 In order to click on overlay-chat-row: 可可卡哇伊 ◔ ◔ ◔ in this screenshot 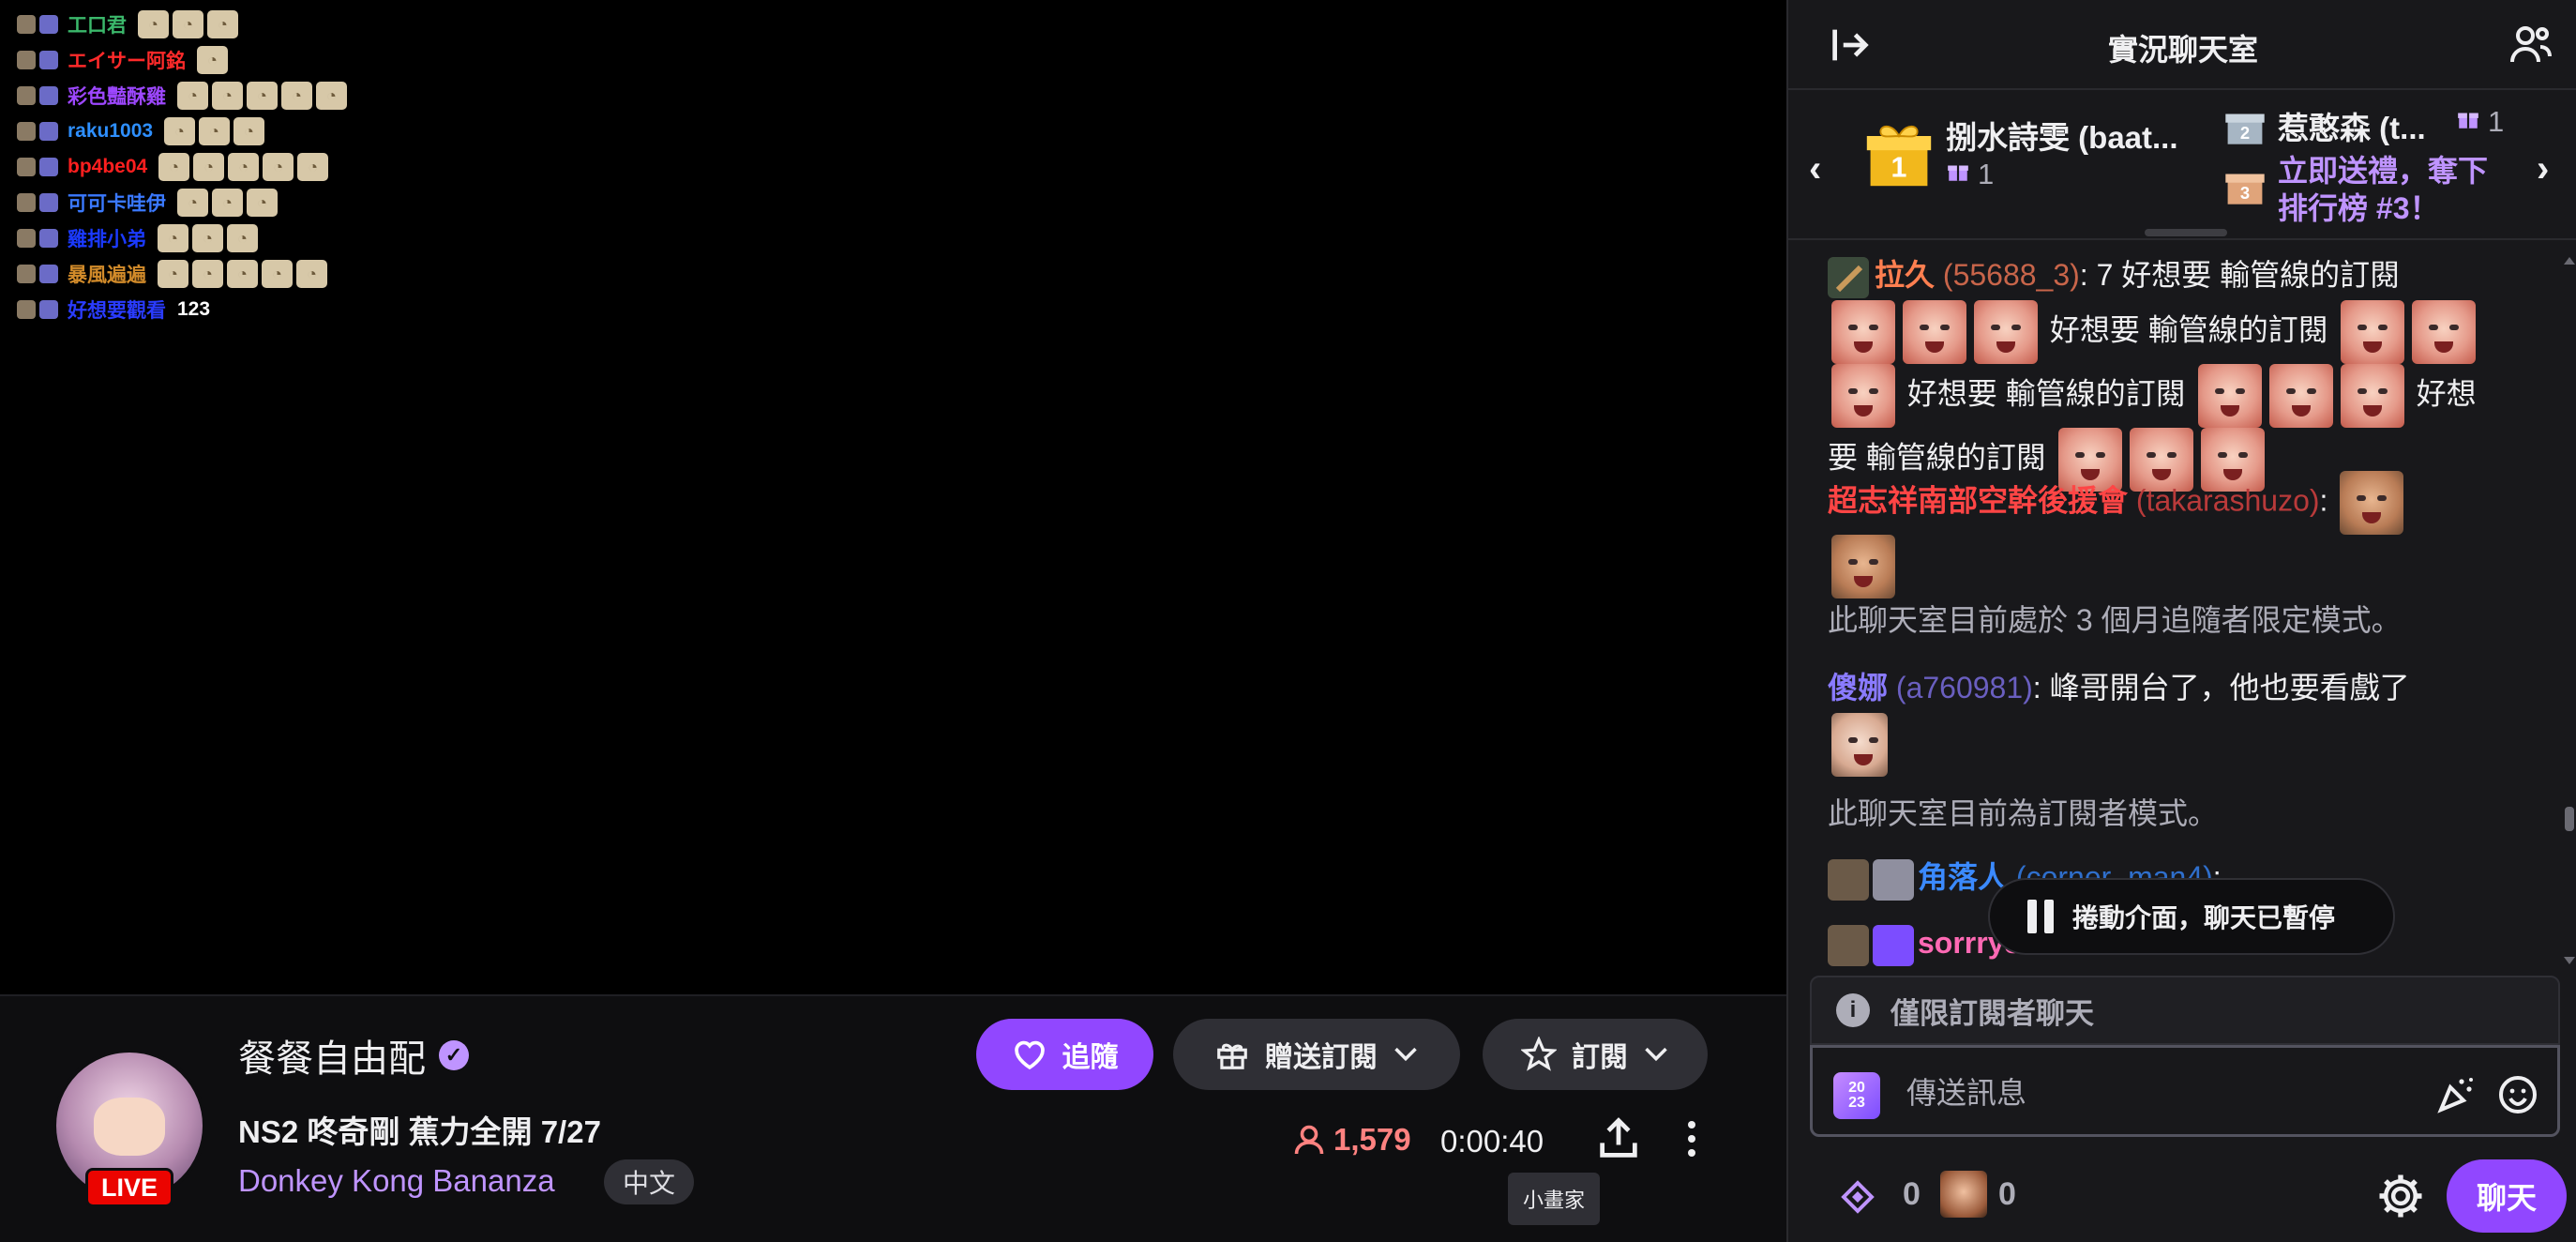, I will do `click(147, 203)`.